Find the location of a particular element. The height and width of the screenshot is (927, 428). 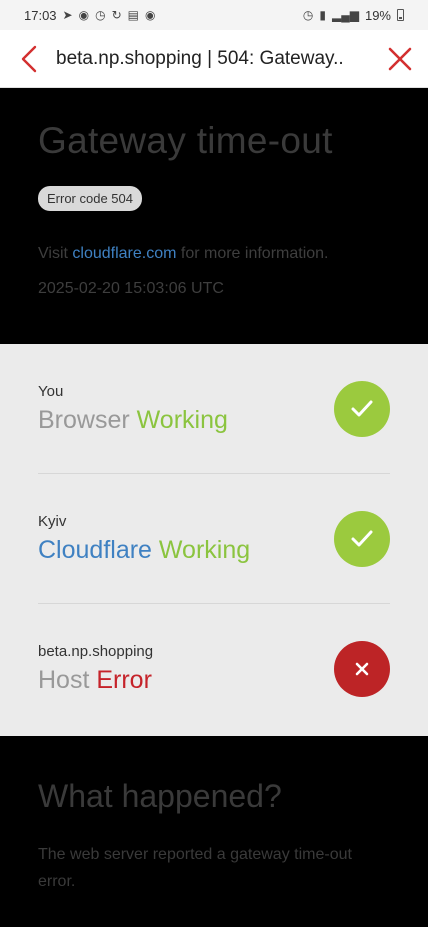

status-error-indicator is located at coordinates (362, 669).